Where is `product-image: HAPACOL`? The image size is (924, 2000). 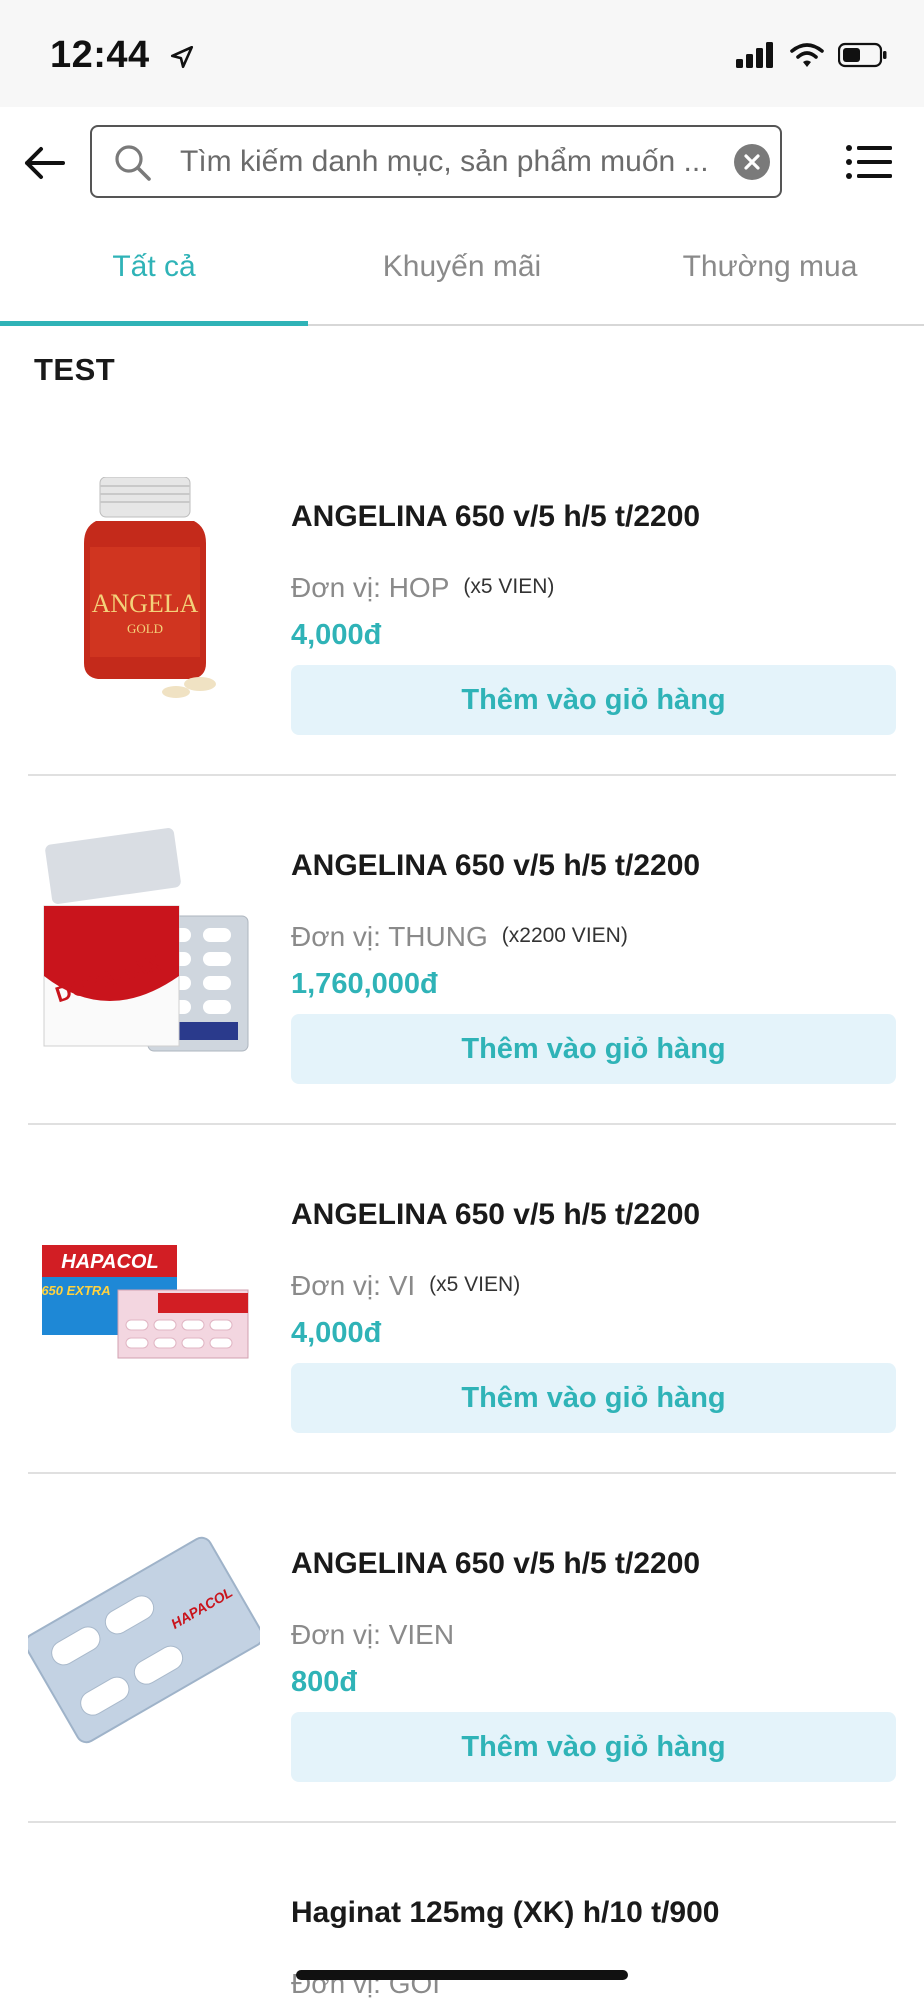
product-image: HAPACOL is located at coordinates (144, 1640).